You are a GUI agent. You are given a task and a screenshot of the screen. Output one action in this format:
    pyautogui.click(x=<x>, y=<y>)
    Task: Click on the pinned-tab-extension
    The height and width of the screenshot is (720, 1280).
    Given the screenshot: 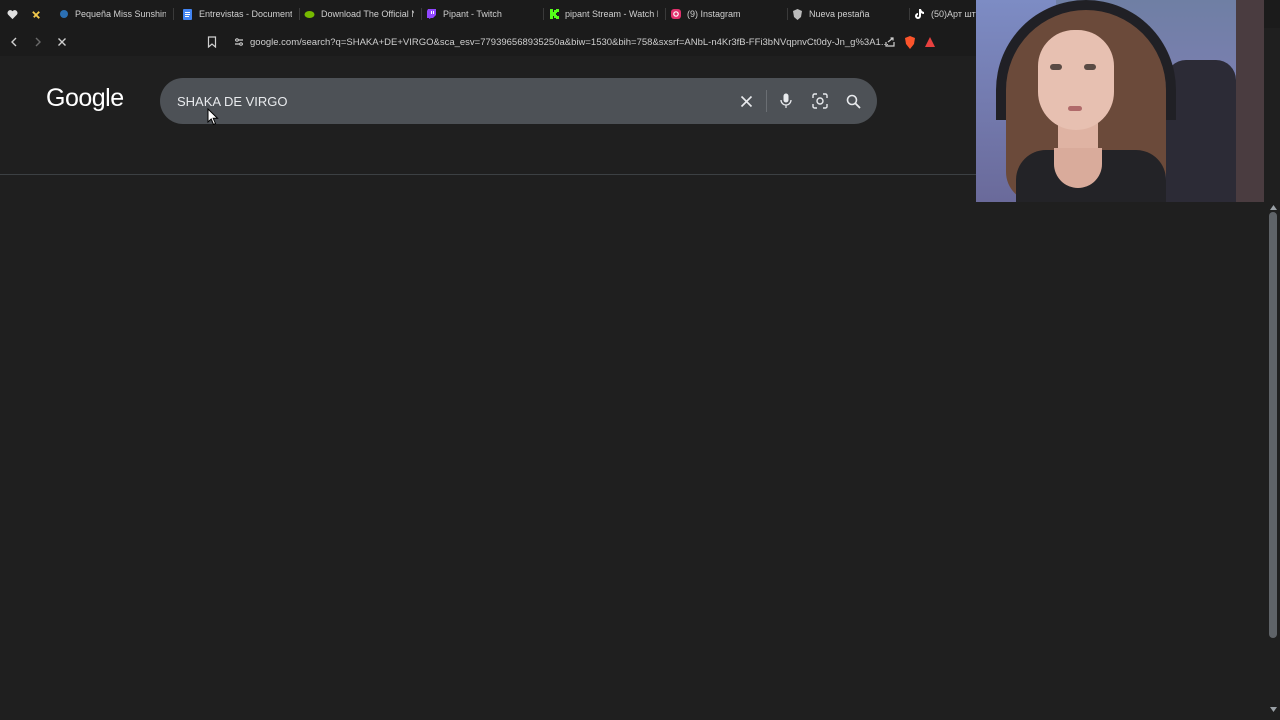 What is the action you would take?
    pyautogui.click(x=36, y=14)
    